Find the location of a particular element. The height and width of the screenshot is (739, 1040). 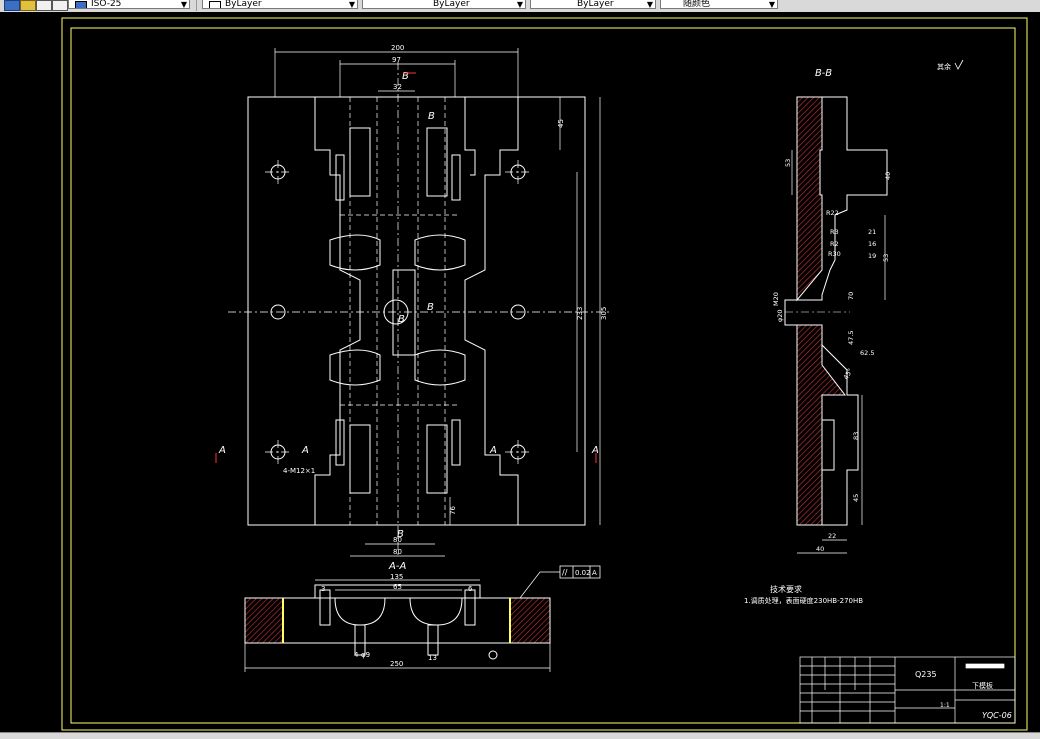

title-material: Q235 is located at coordinates (926, 674).